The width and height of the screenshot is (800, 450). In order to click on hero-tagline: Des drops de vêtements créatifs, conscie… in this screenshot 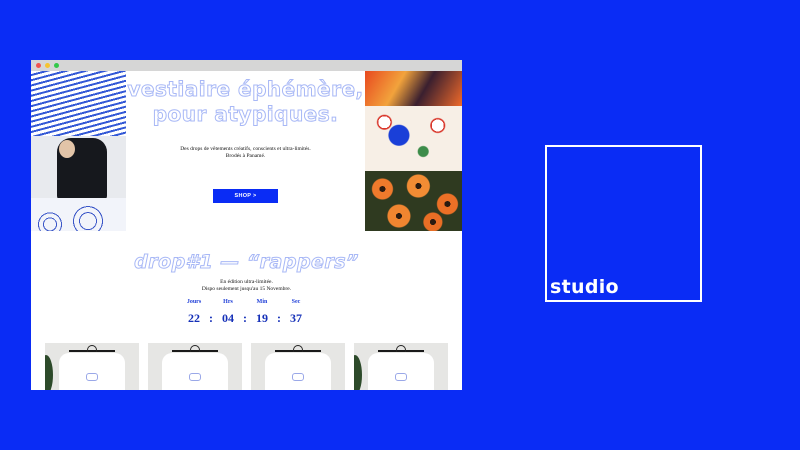, I will do `click(245, 153)`.